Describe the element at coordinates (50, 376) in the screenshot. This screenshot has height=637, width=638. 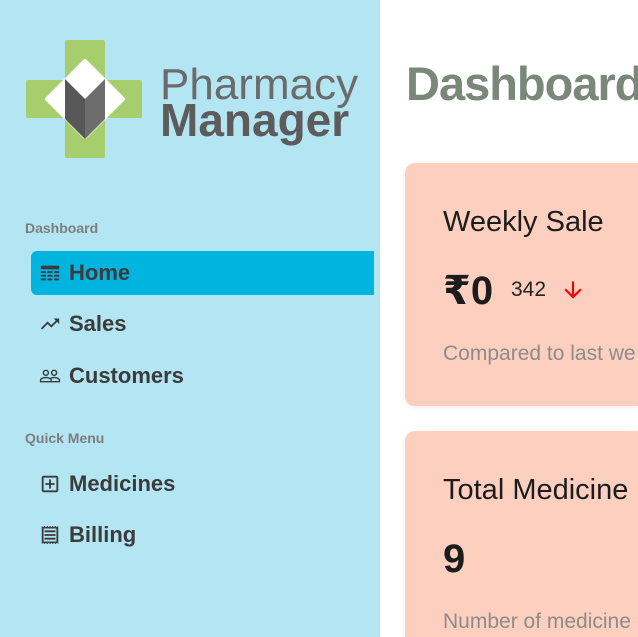
I see `people-icon` at that location.